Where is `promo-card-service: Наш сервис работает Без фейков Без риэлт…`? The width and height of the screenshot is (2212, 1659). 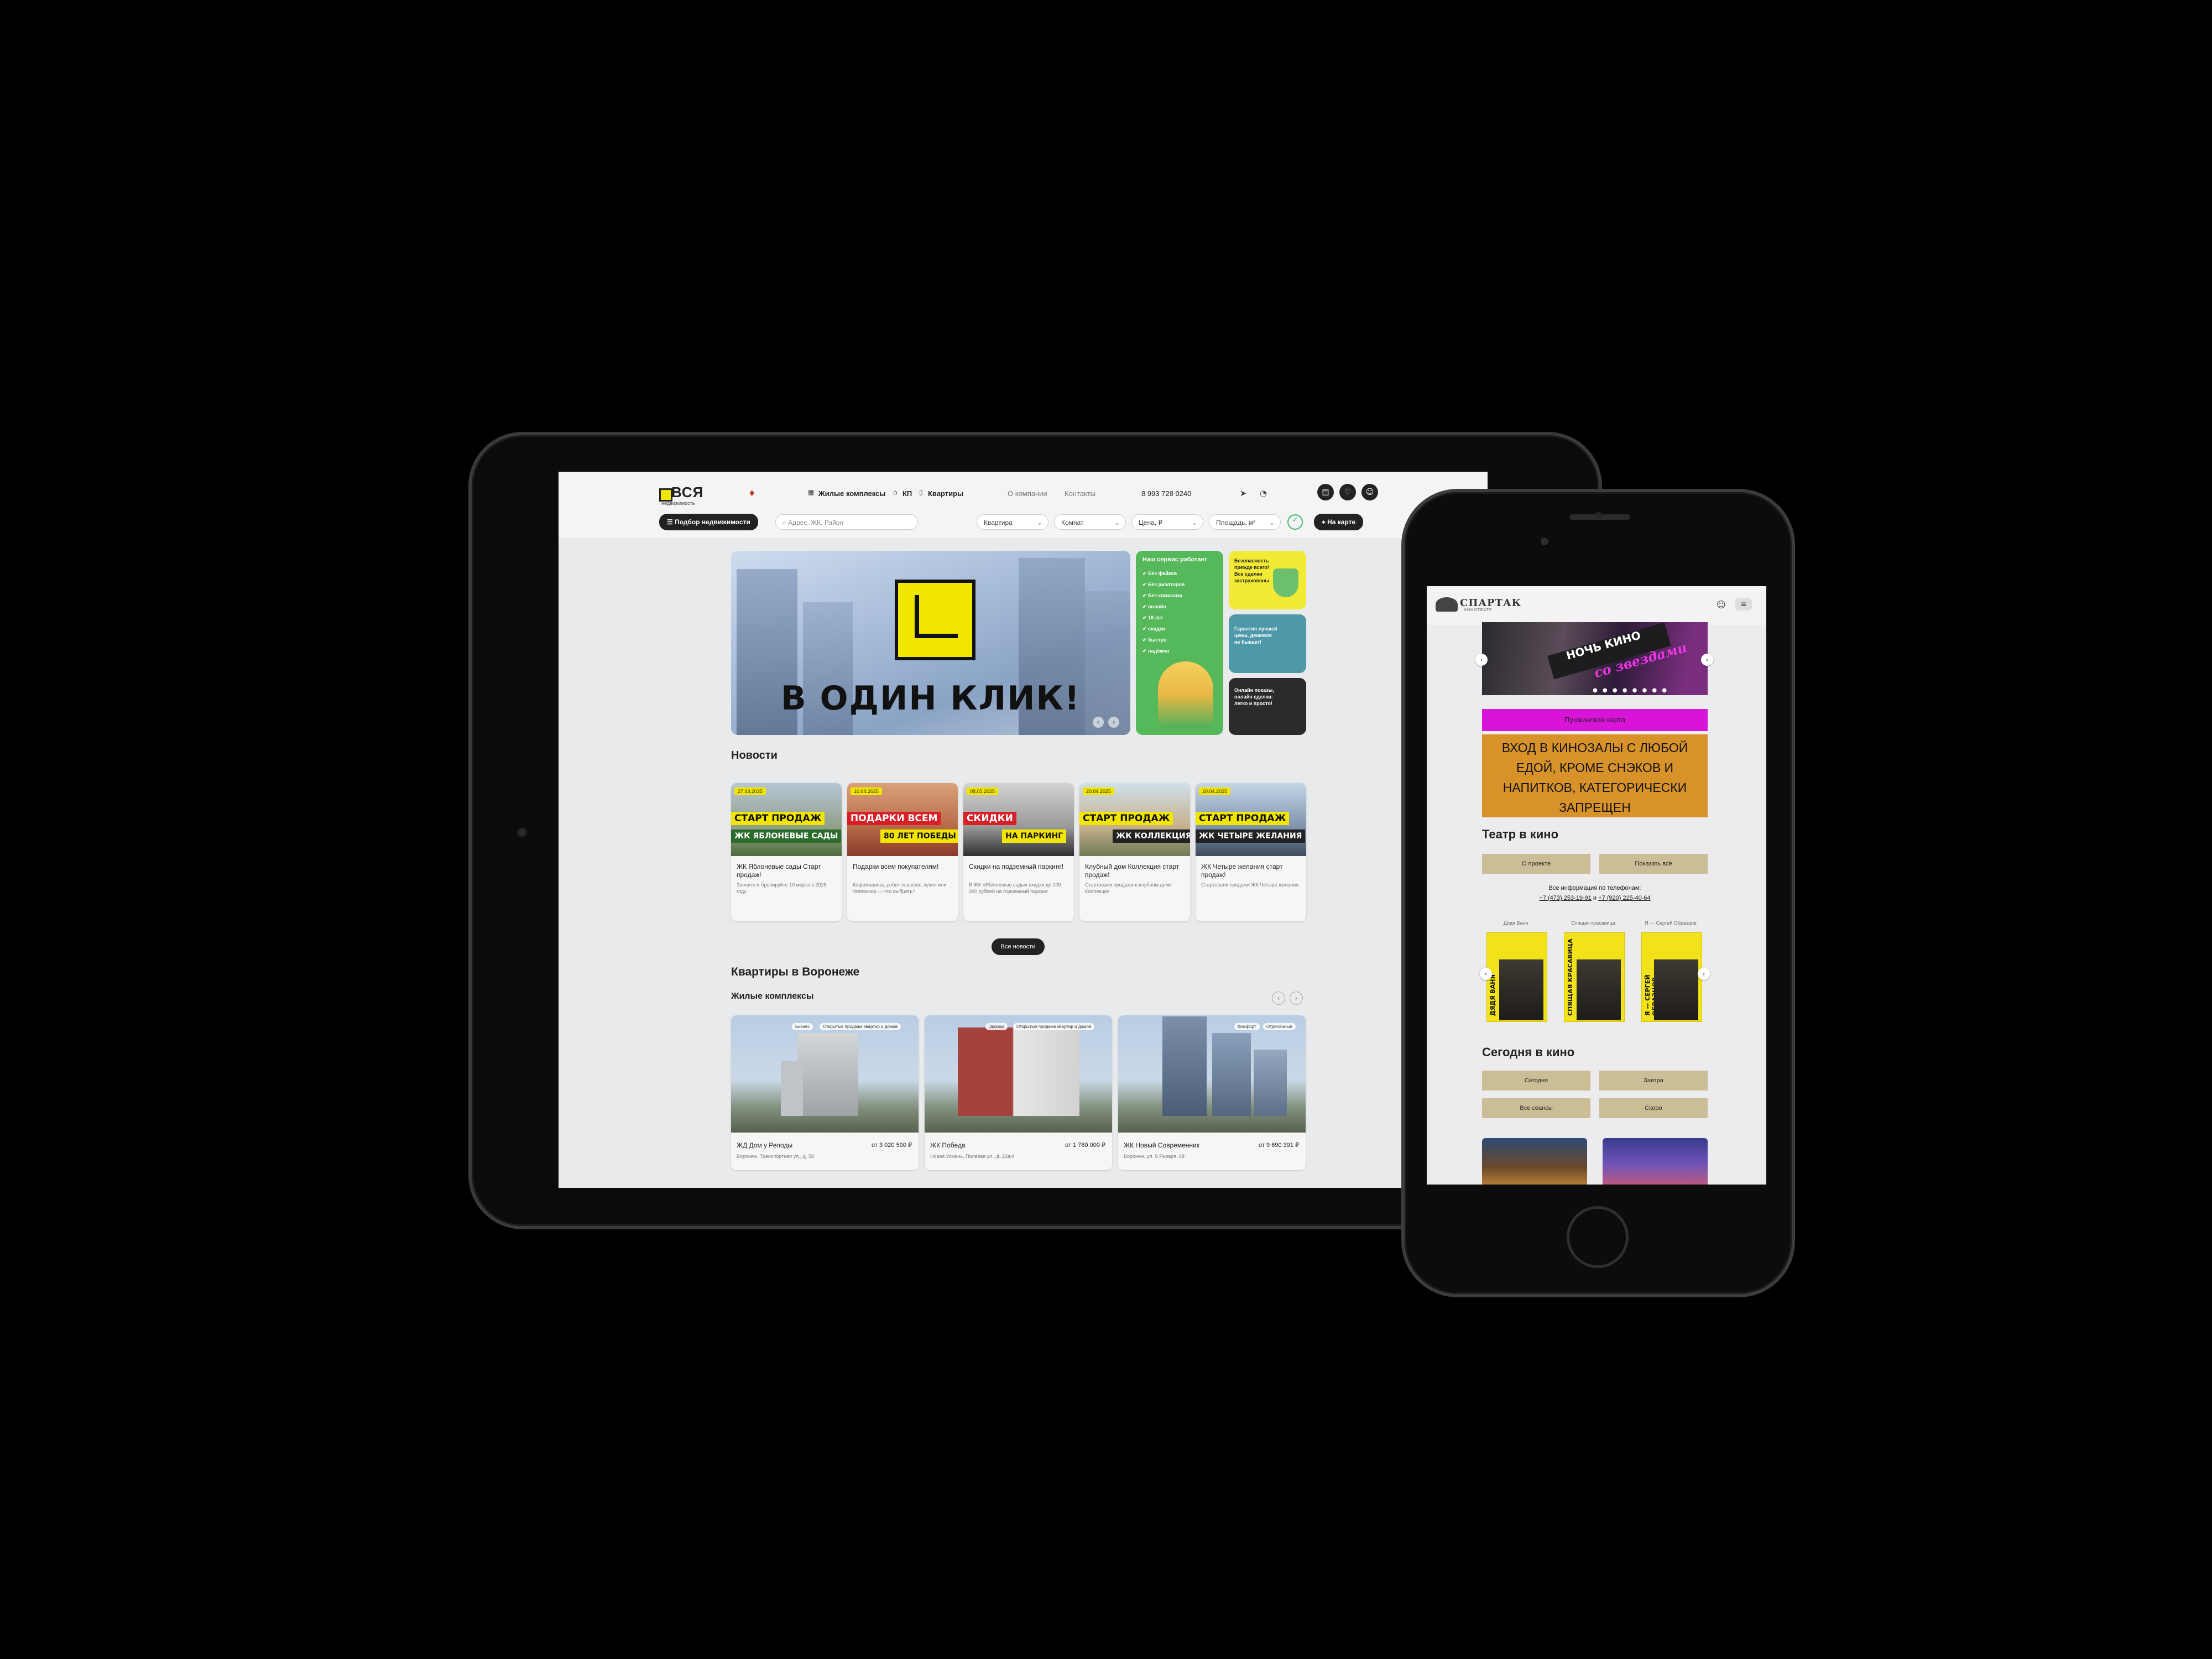
promo-card-service: Наш сервис работает Без фейков Без риэлт… is located at coordinates (1180, 643).